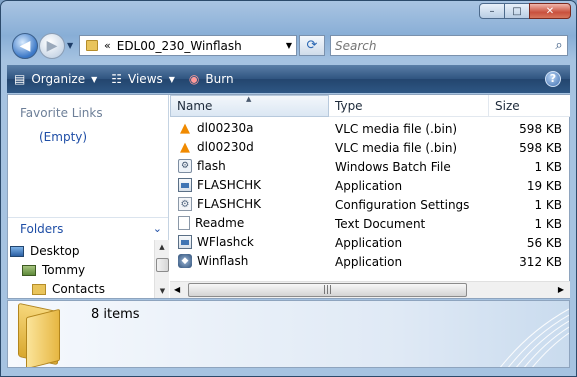 The width and height of the screenshot is (577, 377). What do you see at coordinates (559, 45) in the screenshot?
I see `search-icon: ⌕` at bounding box center [559, 45].